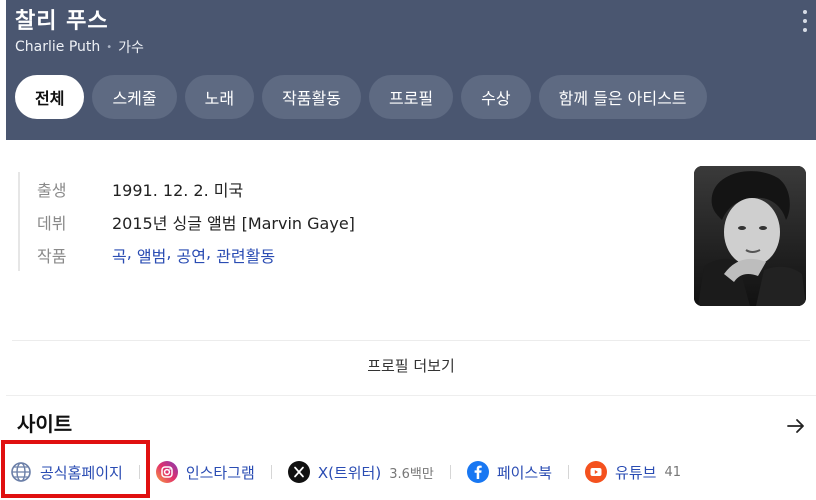 This screenshot has width=816, height=500. Describe the element at coordinates (349, 472) in the screenshot. I see `site-label: X(트위터)` at that location.